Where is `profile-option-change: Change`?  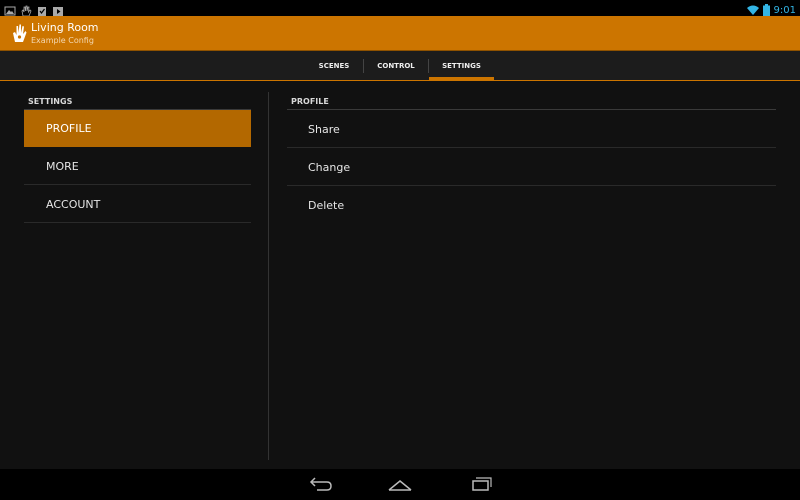 profile-option-change: Change is located at coordinates (531, 167).